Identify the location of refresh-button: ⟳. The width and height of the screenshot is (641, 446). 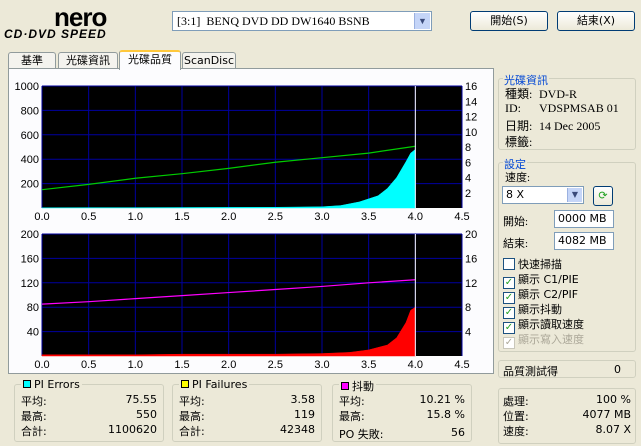
(603, 196).